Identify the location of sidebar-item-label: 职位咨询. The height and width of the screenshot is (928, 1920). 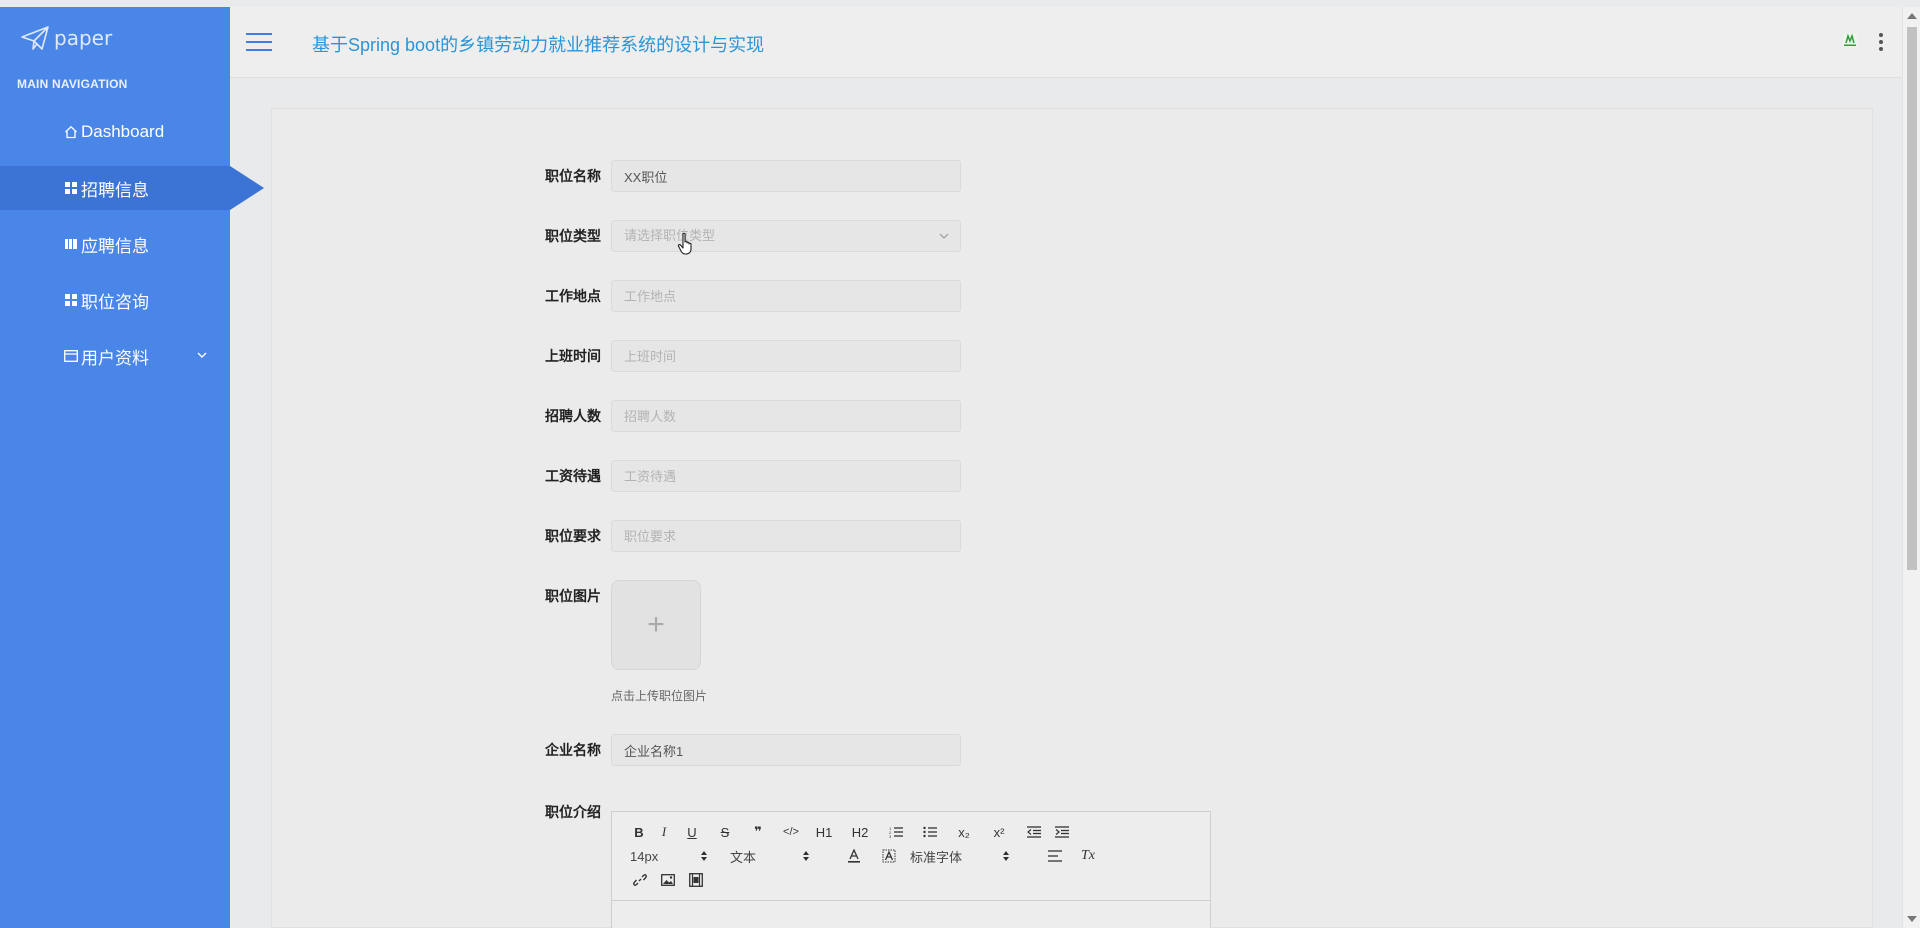
(115, 302).